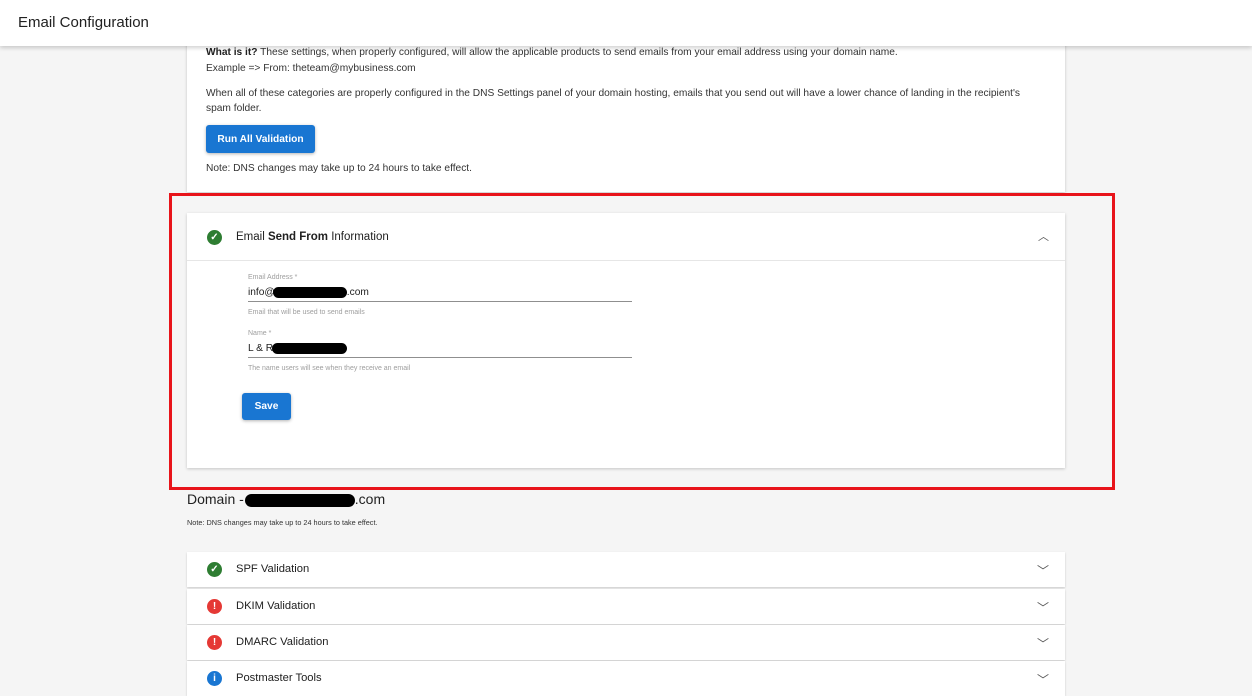  I want to click on dmarc-validation-row: ! DMARC Validation ﹀, so click(626, 642).